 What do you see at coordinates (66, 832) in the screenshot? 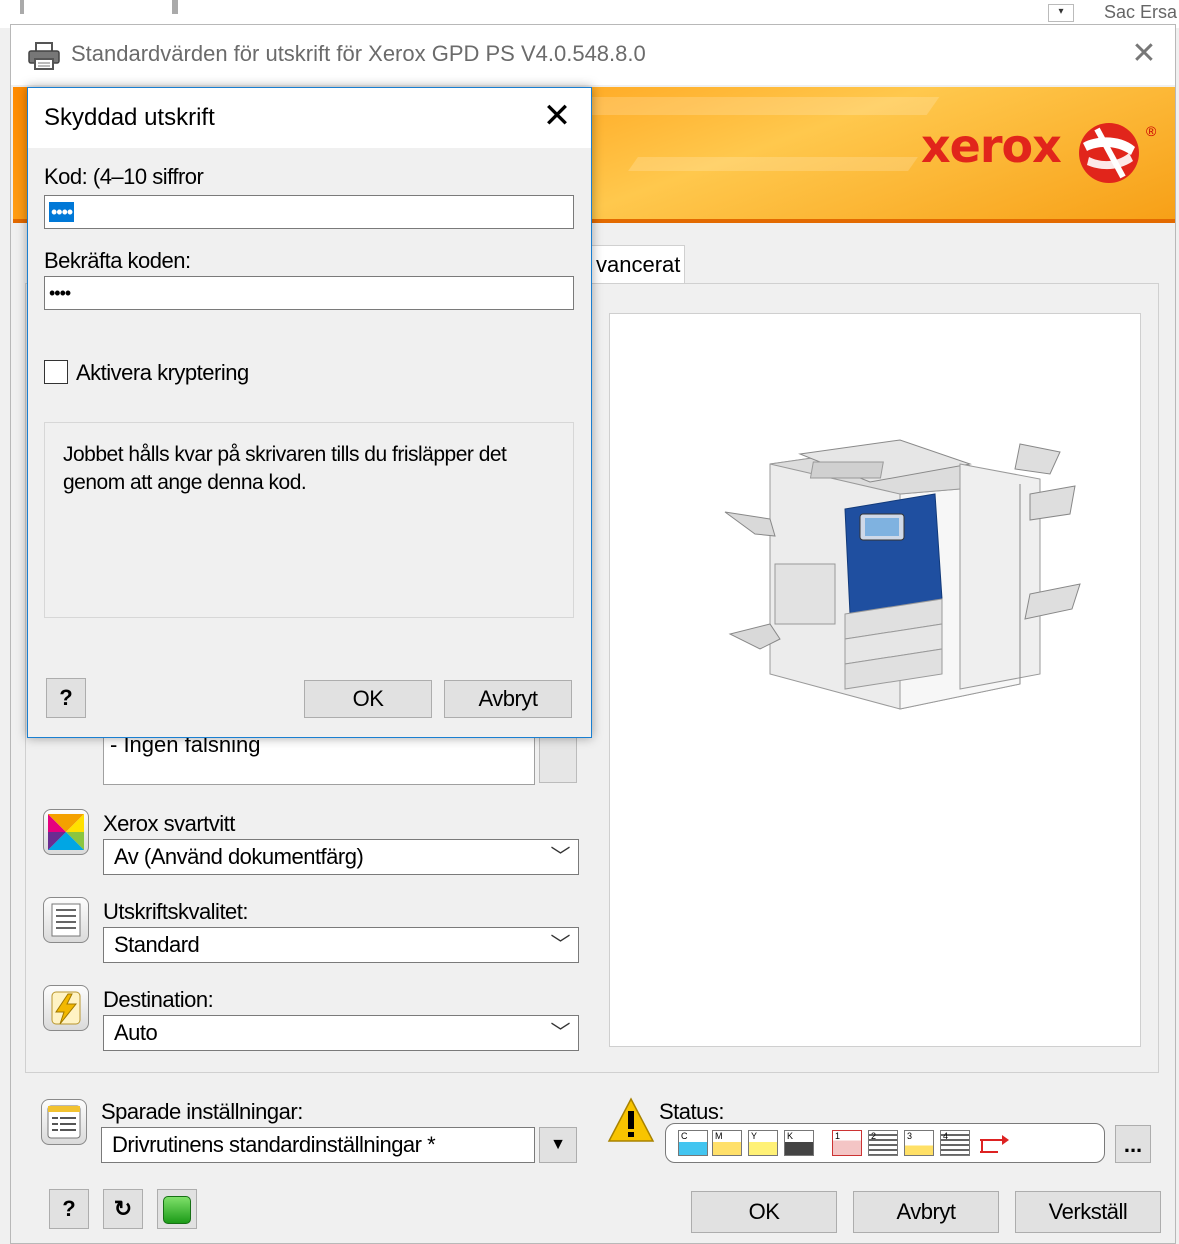
I see `color-mode-icon` at bounding box center [66, 832].